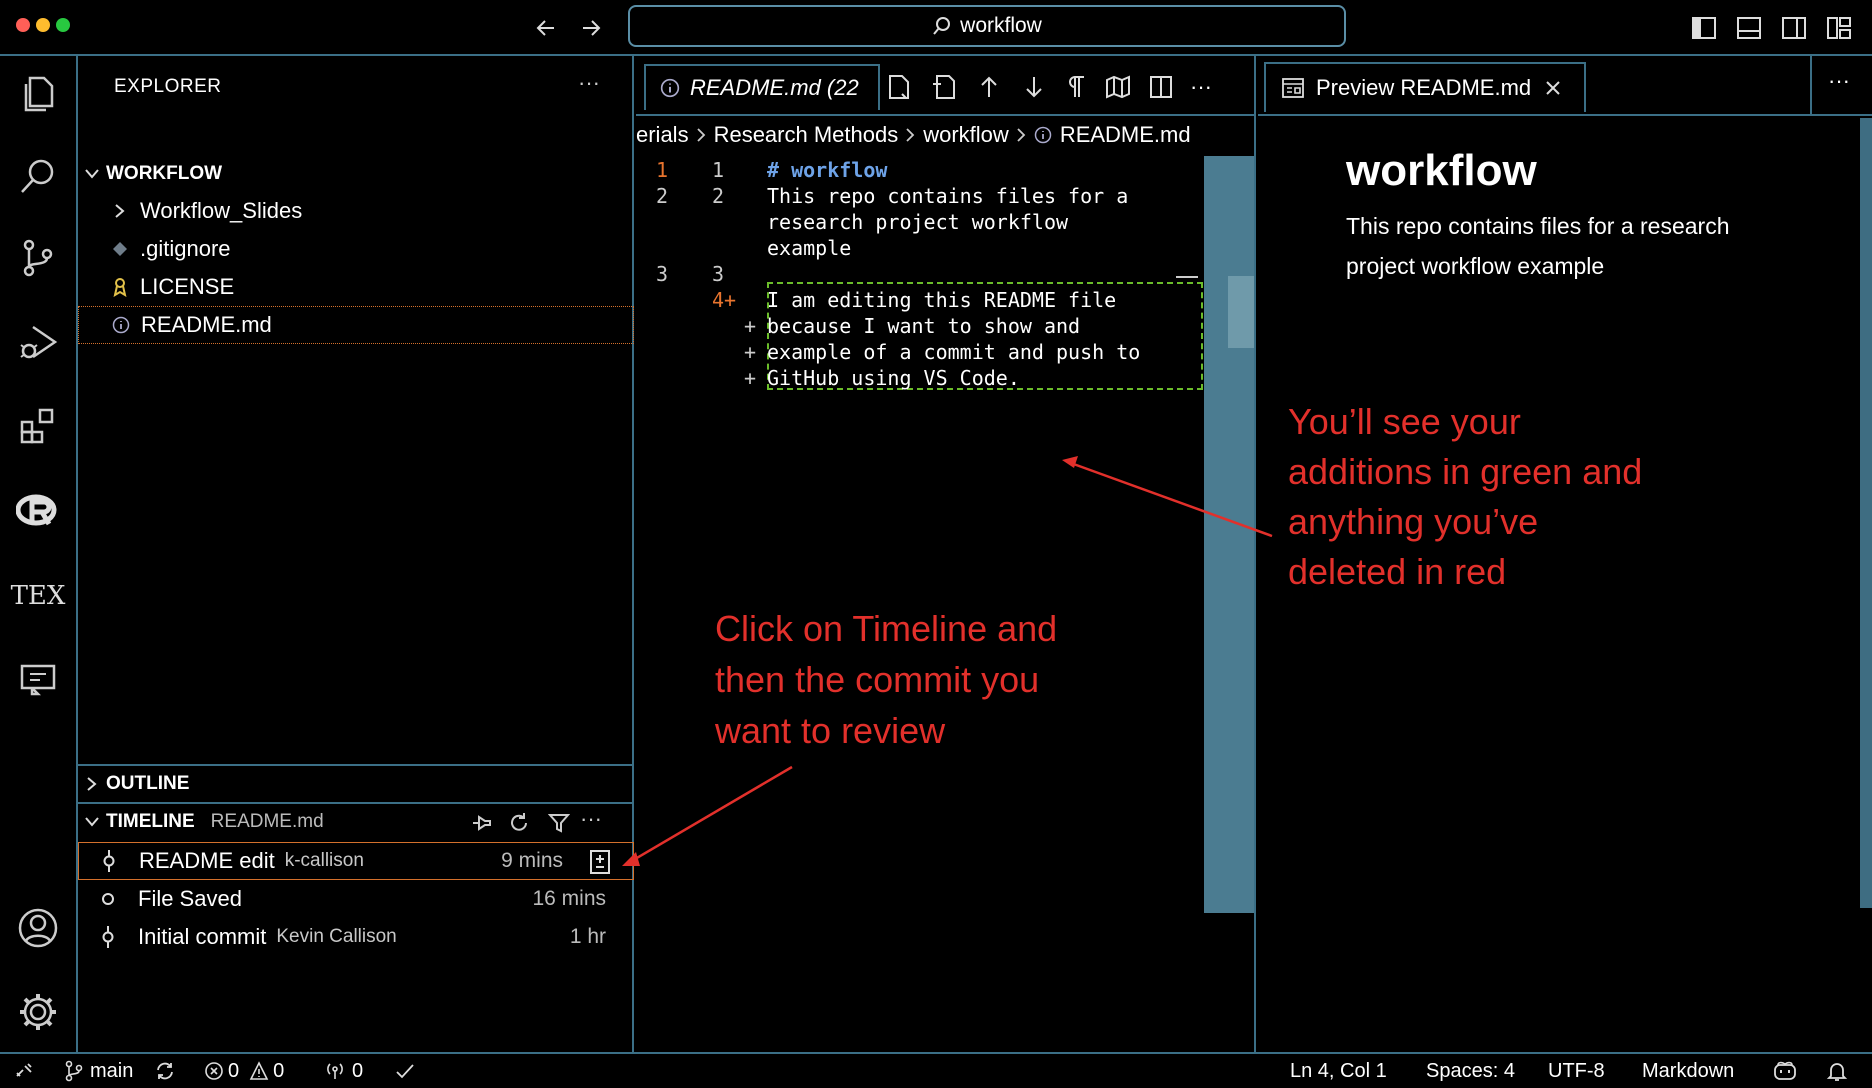  What do you see at coordinates (1785, 1071) in the screenshot?
I see `copilot-icon` at bounding box center [1785, 1071].